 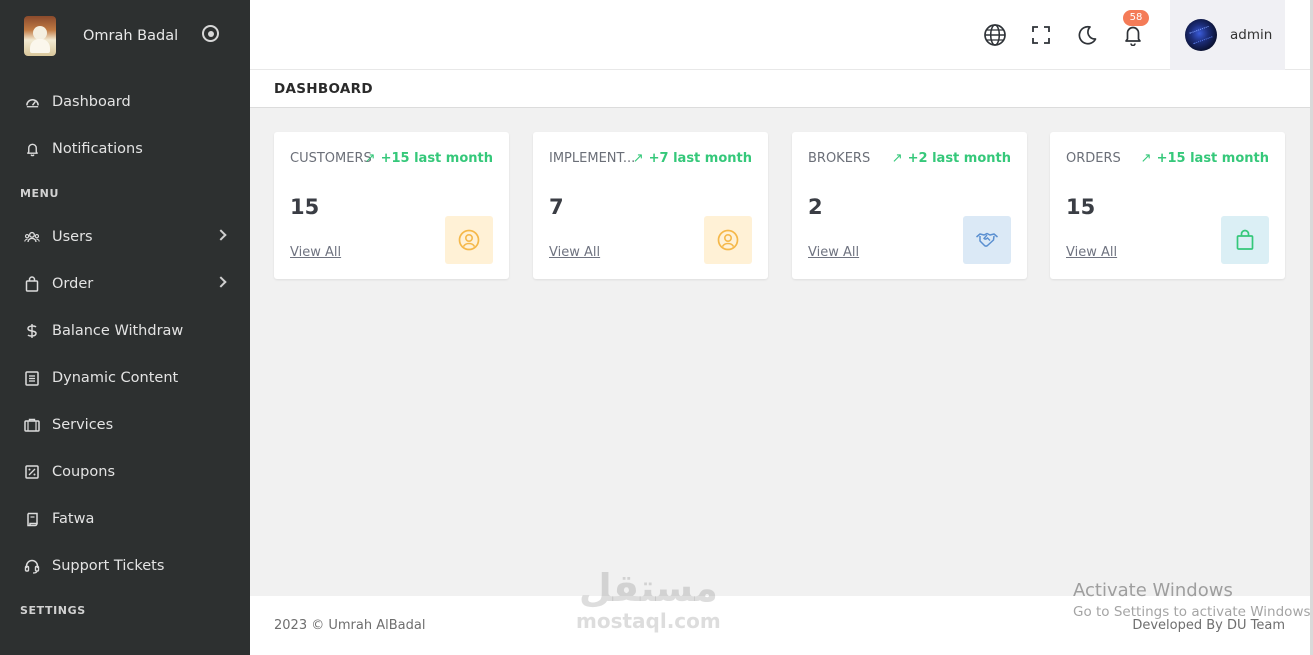 What do you see at coordinates (32, 237) in the screenshot?
I see `users-icon` at bounding box center [32, 237].